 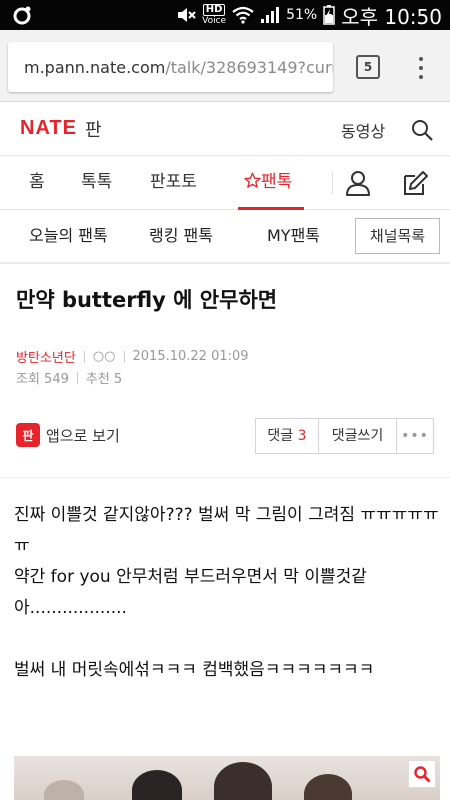 I want to click on url-path: /talk/328693149?currM, so click(x=249, y=67).